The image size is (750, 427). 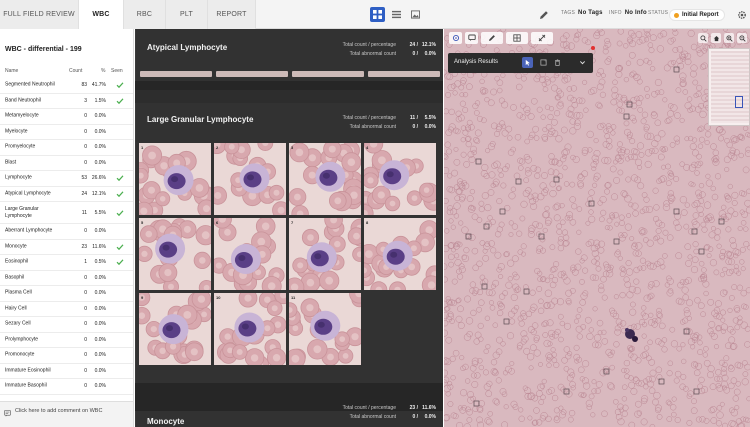 What do you see at coordinates (66, 247) in the screenshot?
I see `differential-row: Monocyte 23 11.6%` at bounding box center [66, 247].